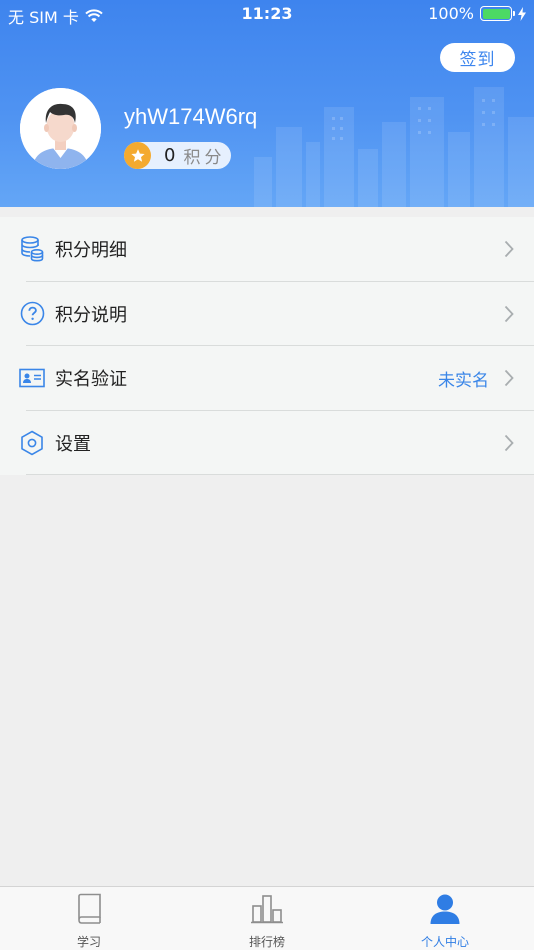  What do you see at coordinates (73, 444) in the screenshot?
I see `menu-item-label: 设置` at bounding box center [73, 444].